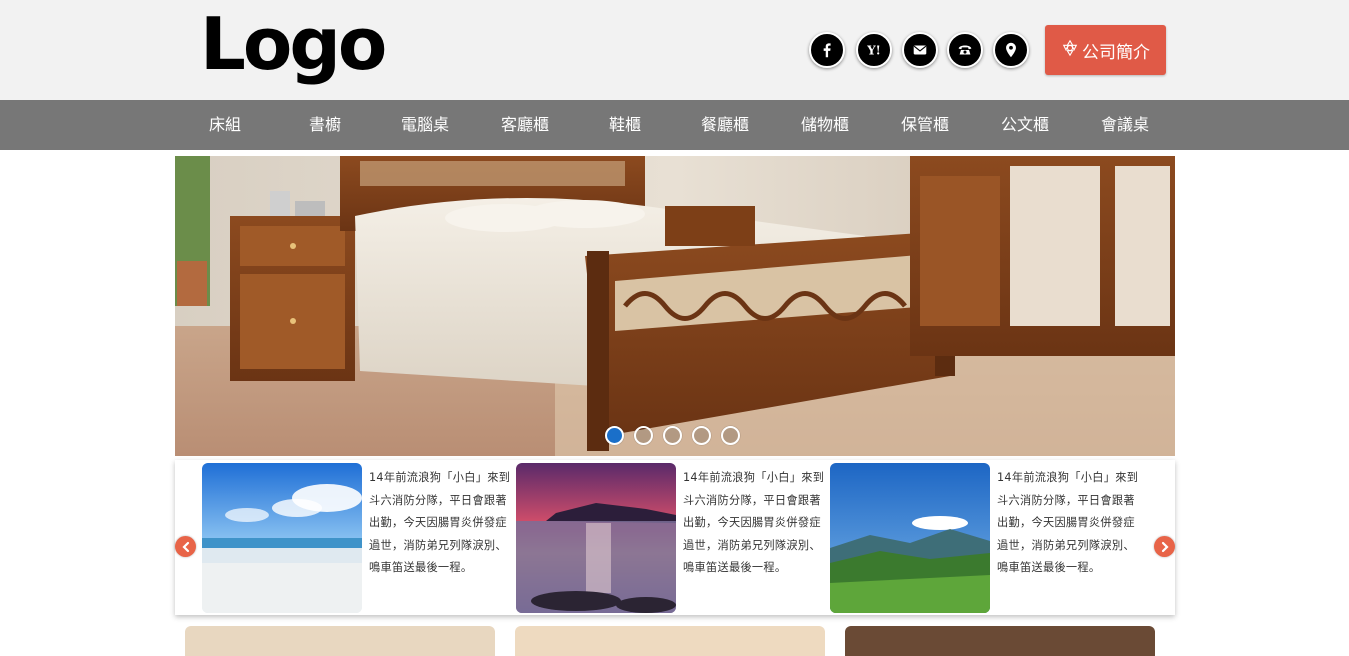  I want to click on nav-item-living-cabinet: 客廳櫃, so click(525, 125).